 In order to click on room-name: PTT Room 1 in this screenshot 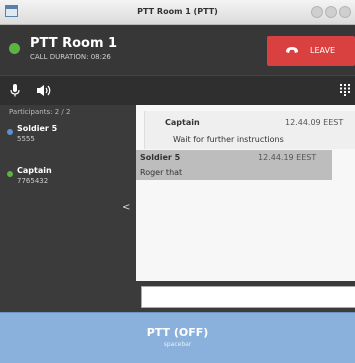, I will do `click(74, 43)`.